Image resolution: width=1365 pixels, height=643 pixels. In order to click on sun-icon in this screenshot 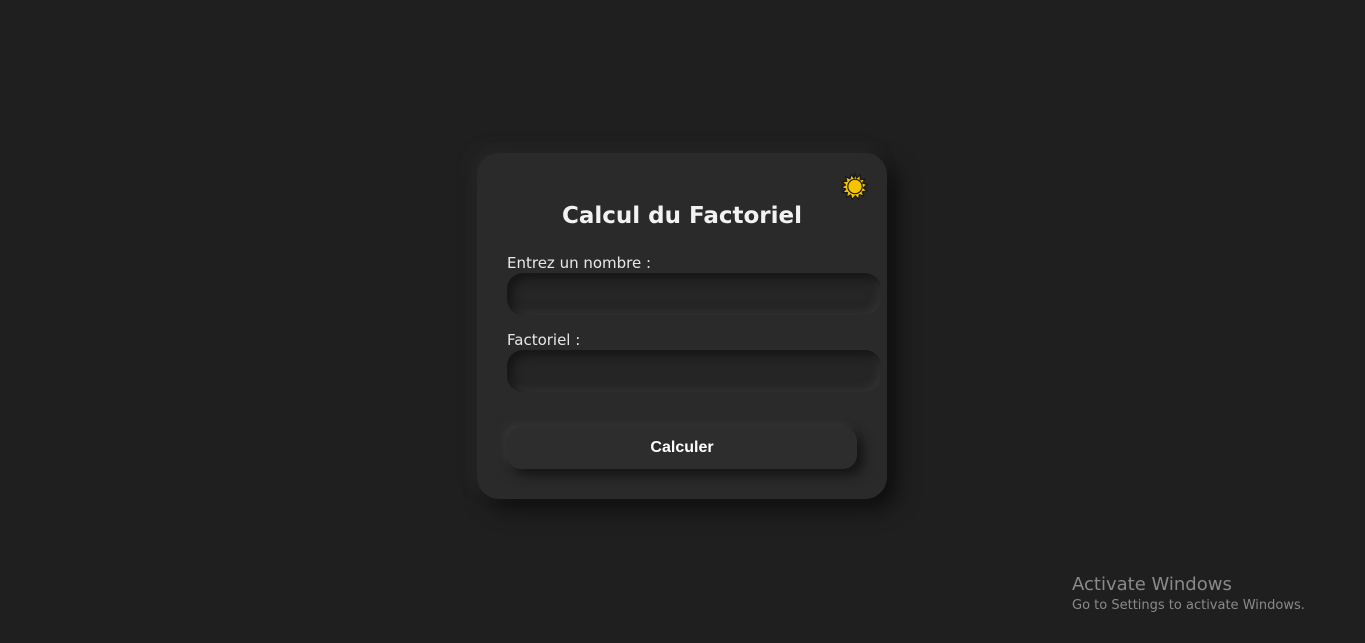, I will do `click(854, 186)`.